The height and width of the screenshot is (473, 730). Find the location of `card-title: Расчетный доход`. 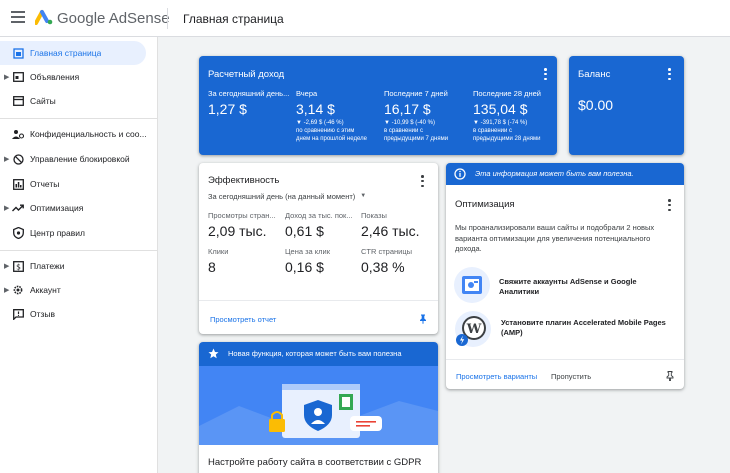

card-title: Расчетный доход is located at coordinates (246, 74).